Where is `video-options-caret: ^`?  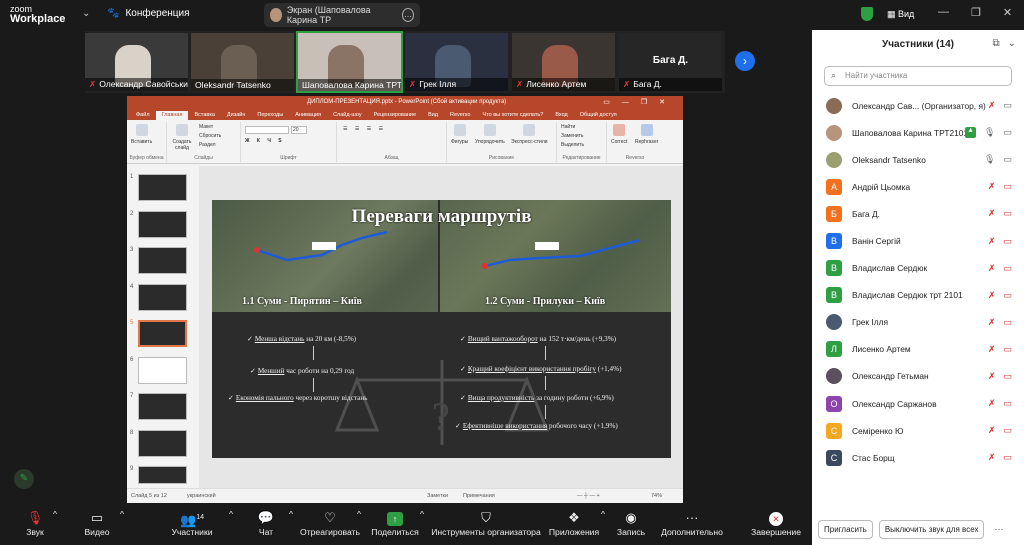 video-options-caret: ^ is located at coordinates (122, 514).